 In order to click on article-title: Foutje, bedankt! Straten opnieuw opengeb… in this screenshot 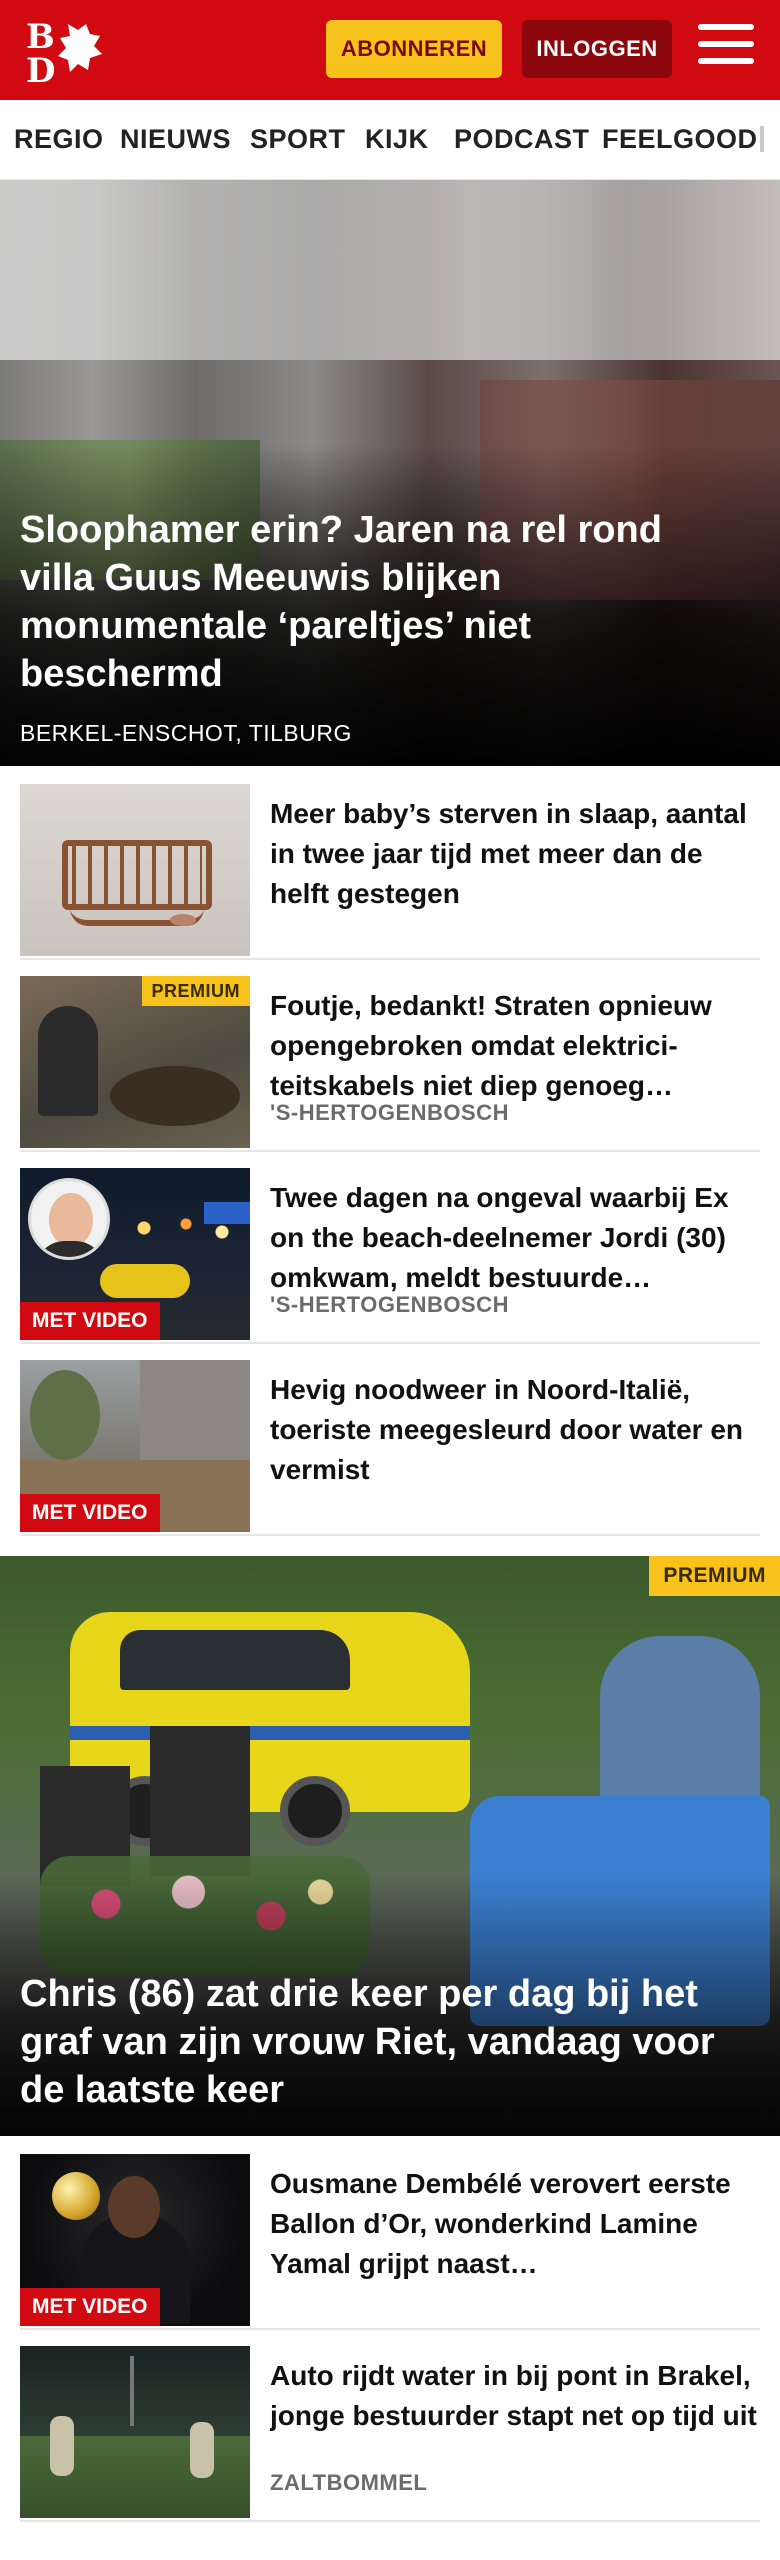, I will do `click(515, 1046)`.